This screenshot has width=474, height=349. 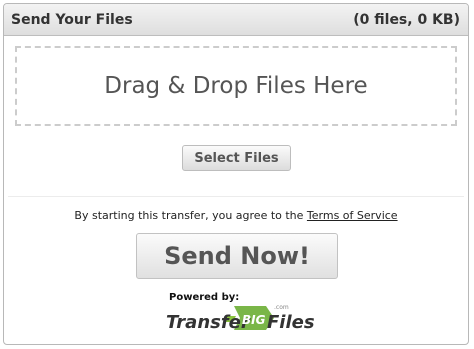 I want to click on logo-part-big: BIG, so click(x=254, y=320).